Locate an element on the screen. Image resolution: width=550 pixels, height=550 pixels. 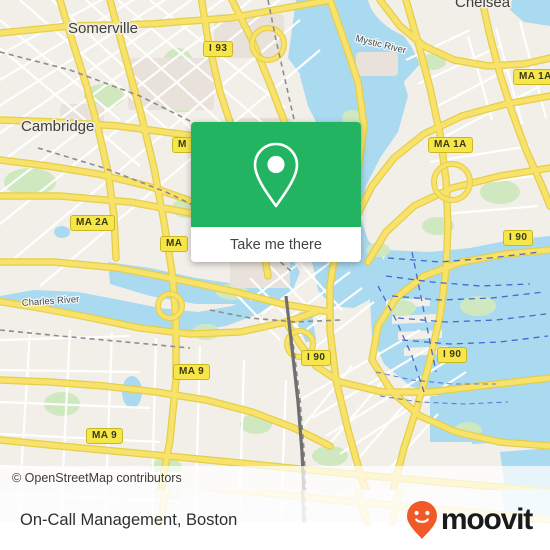
place-title: On-Call Management, Boston is located at coordinates (129, 519).